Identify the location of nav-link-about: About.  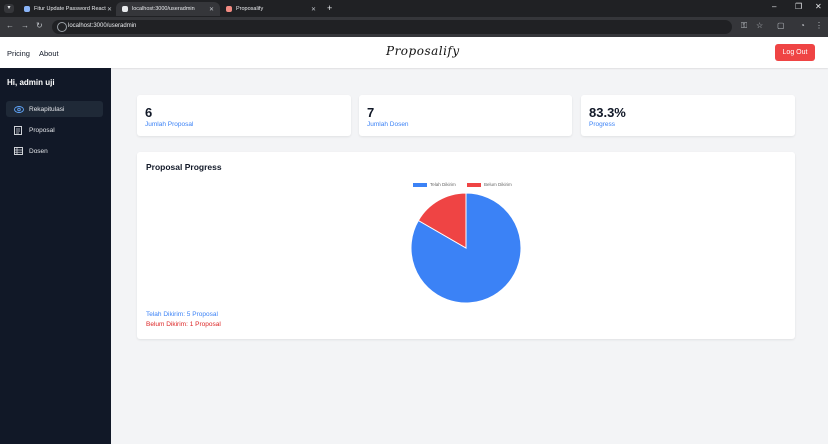
(49, 53).